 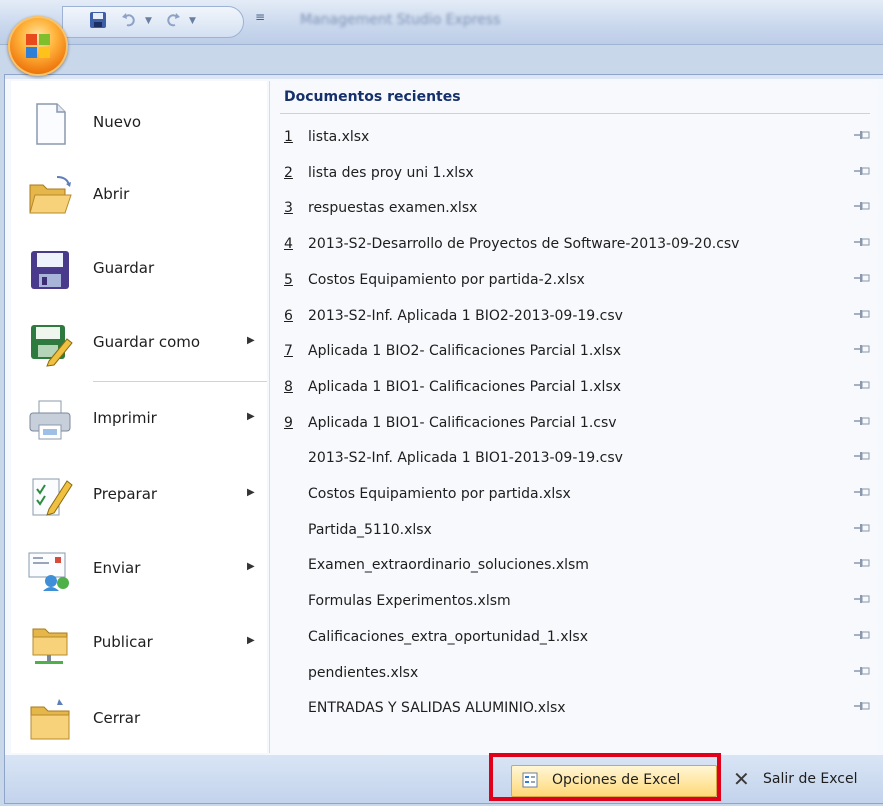 What do you see at coordinates (288, 244) in the screenshot?
I see `recent-document-number: 4` at bounding box center [288, 244].